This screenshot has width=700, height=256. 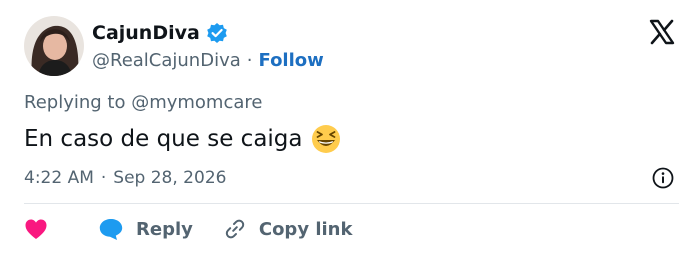 I want to click on tweet-meta: 4:22 AM · Sep 28, 2026, so click(x=125, y=178).